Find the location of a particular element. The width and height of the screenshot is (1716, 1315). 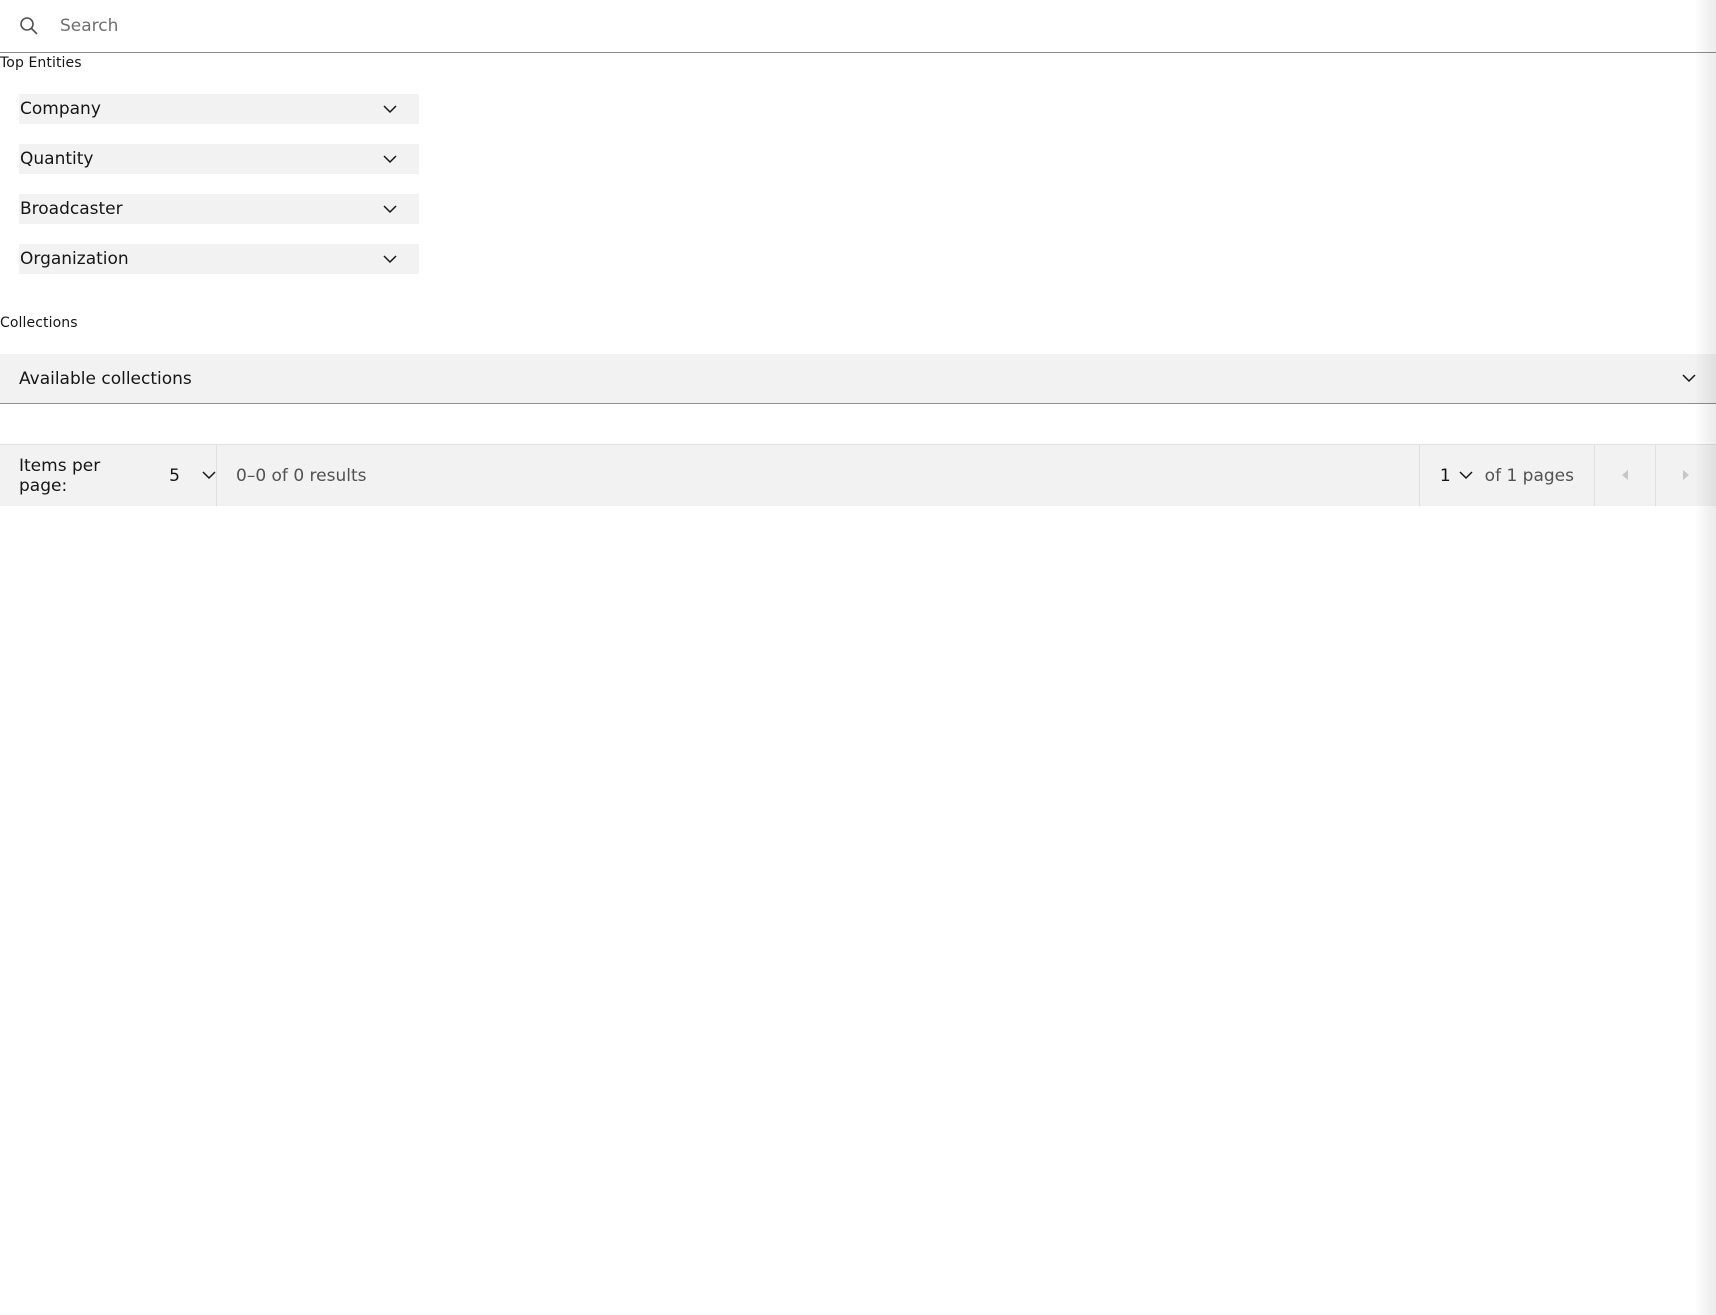

total-pages-text: of 1 pages is located at coordinates (1529, 475).